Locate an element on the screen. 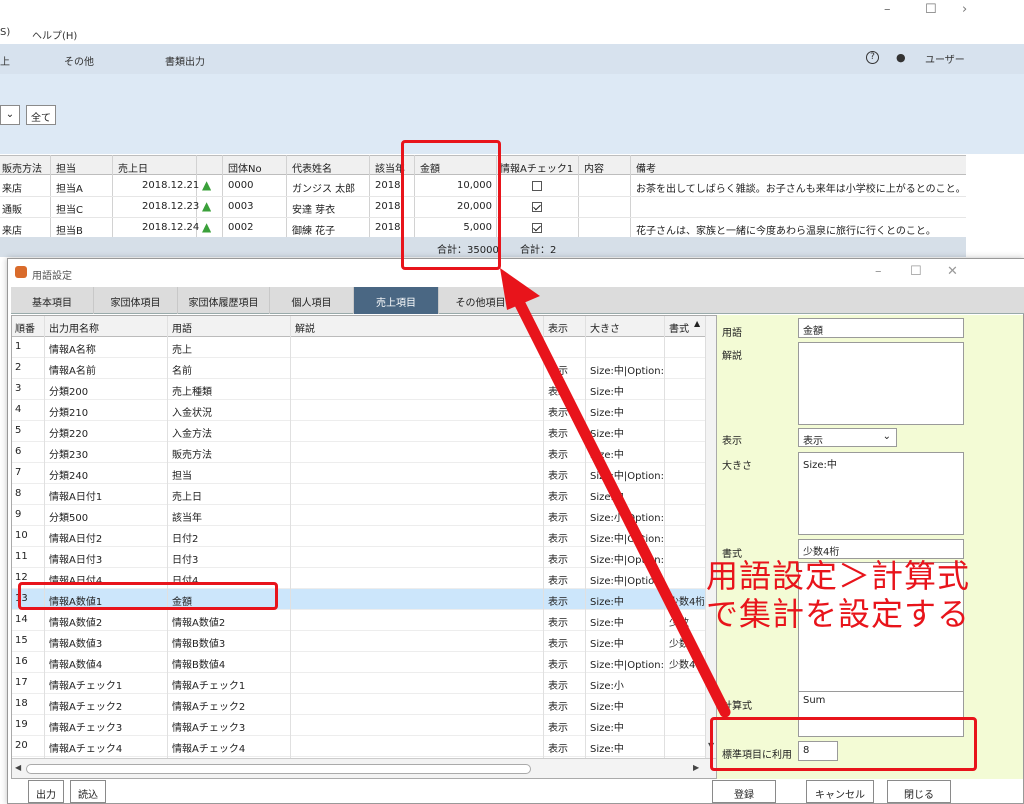 The image size is (1024, 804). cell-order: 14 is located at coordinates (21, 619).